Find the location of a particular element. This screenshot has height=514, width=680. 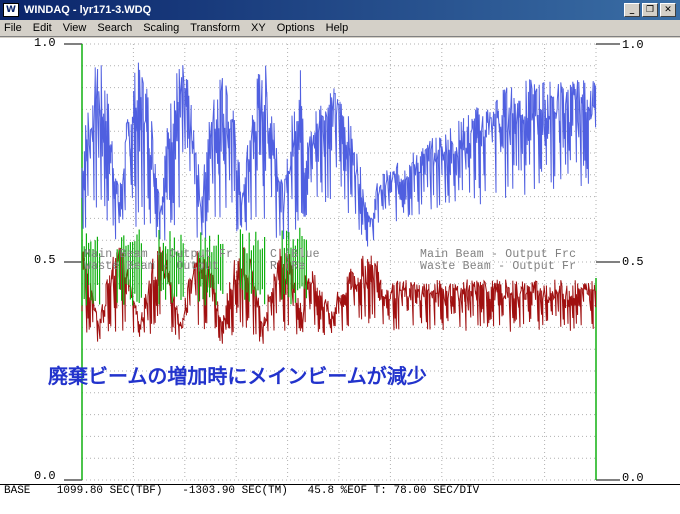

window-controls: _ ❐ ✕ is located at coordinates (650, 10).